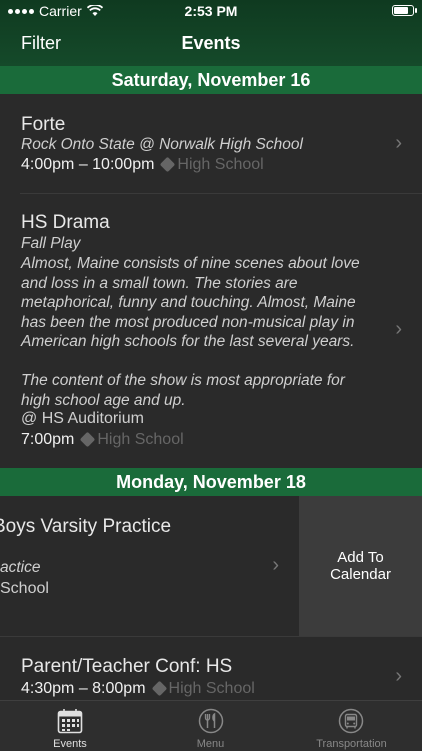 This screenshot has width=422, height=751. I want to click on tab-events: Events, so click(70, 726).